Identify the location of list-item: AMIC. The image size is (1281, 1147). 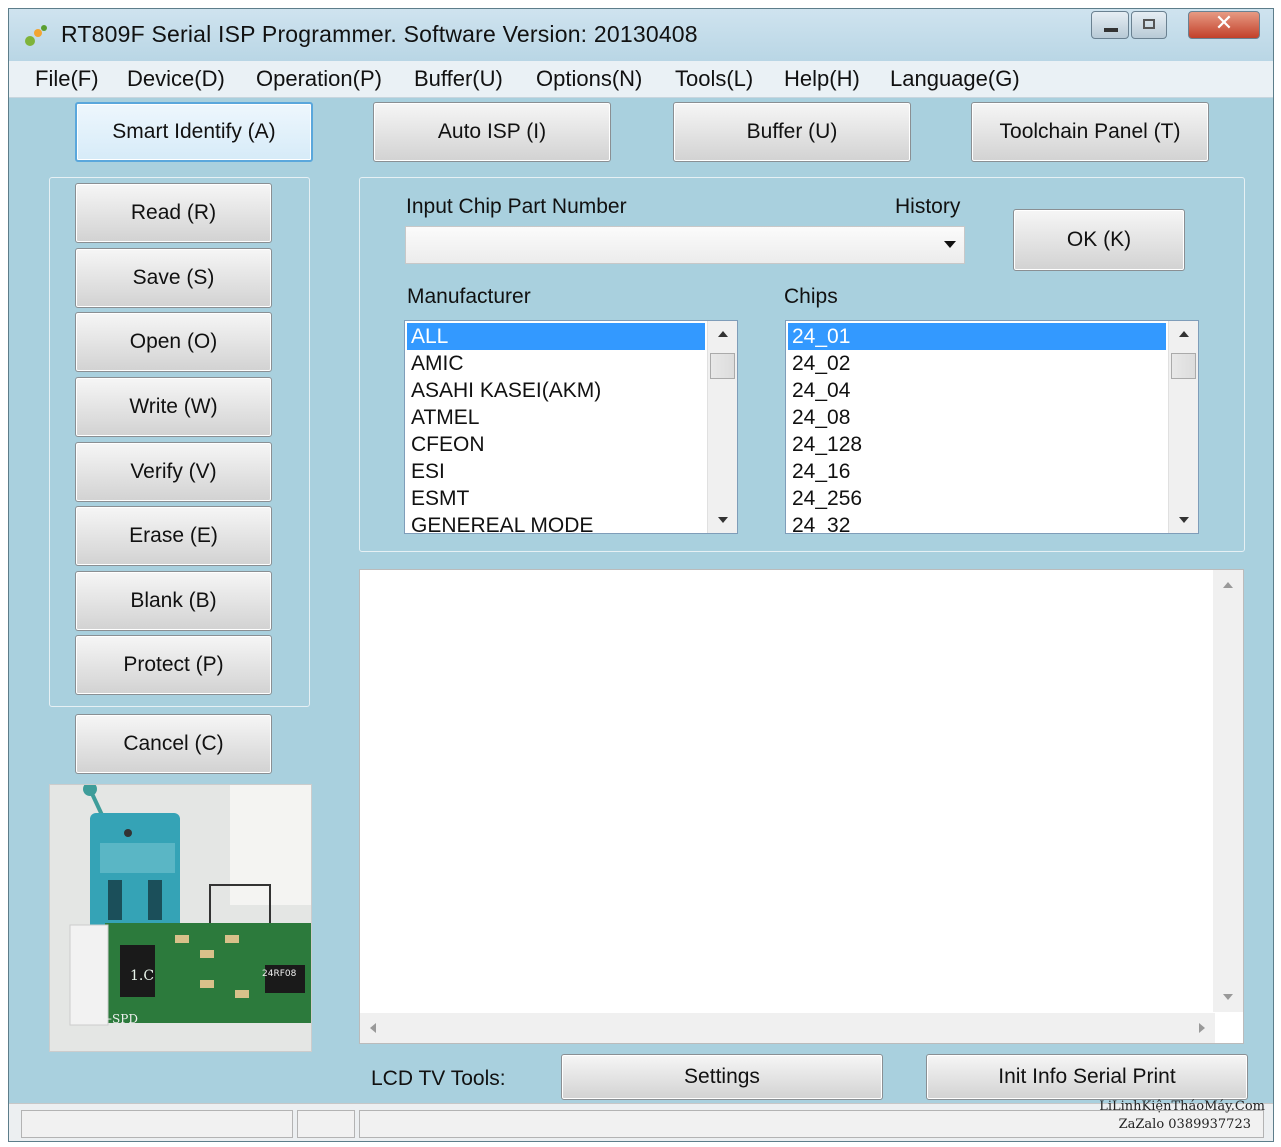
(556, 363).